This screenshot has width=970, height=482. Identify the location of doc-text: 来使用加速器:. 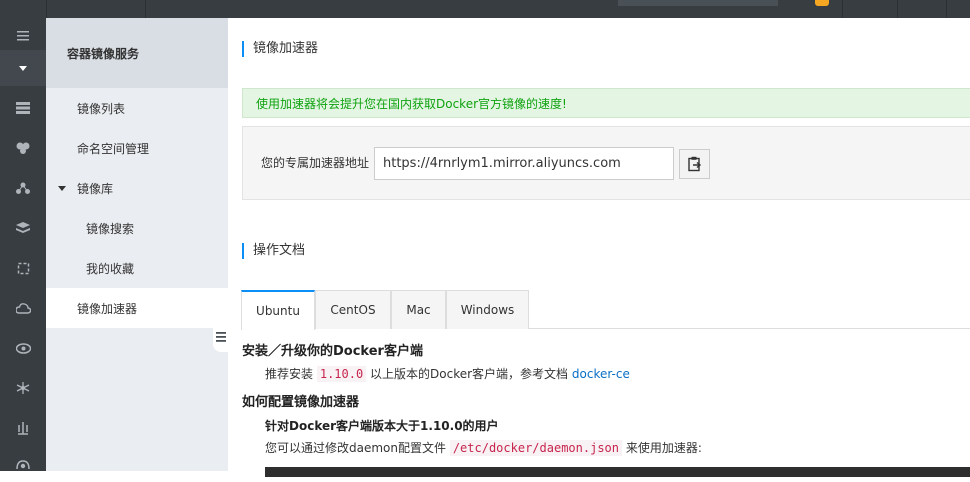
(663, 448).